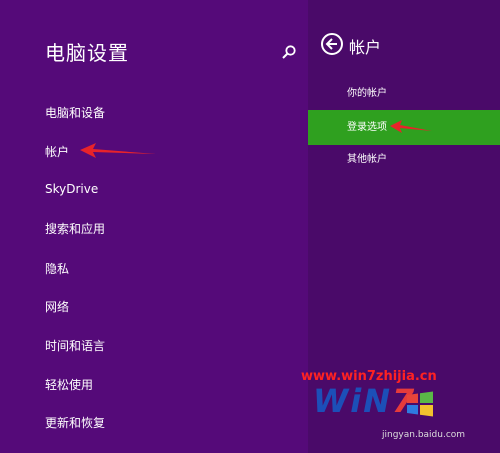  What do you see at coordinates (404, 159) in the screenshot?
I see `account-item-other-accounts: 其他帐户` at bounding box center [404, 159].